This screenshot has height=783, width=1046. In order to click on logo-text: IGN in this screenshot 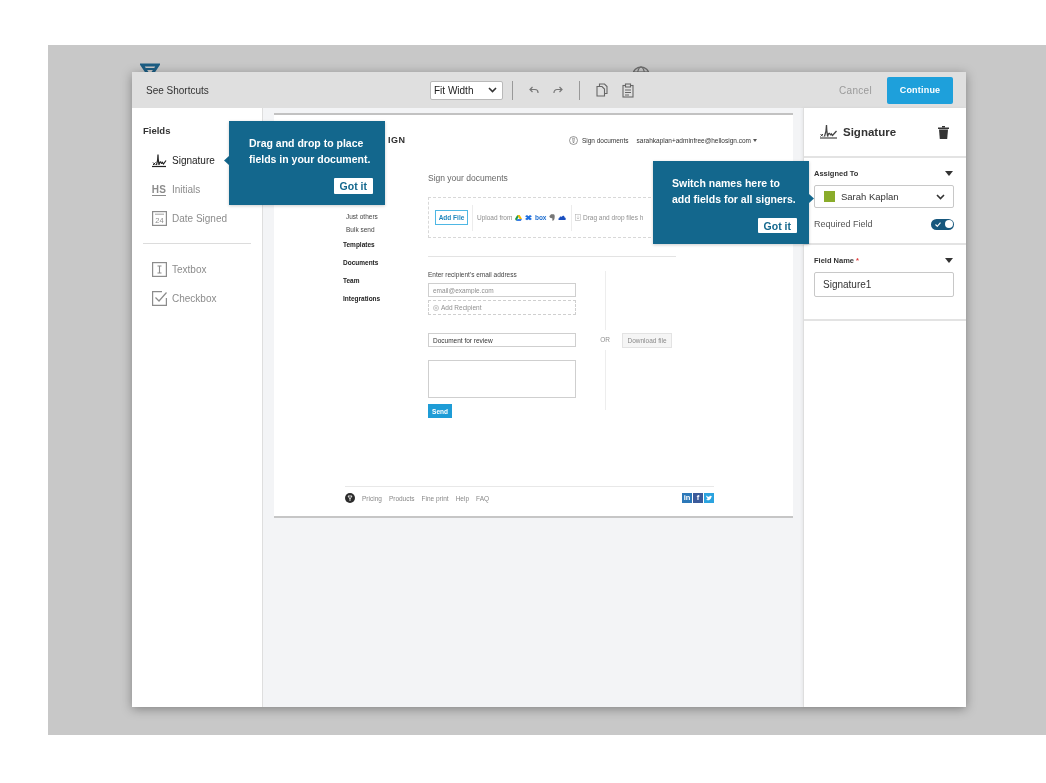, I will do `click(397, 140)`.